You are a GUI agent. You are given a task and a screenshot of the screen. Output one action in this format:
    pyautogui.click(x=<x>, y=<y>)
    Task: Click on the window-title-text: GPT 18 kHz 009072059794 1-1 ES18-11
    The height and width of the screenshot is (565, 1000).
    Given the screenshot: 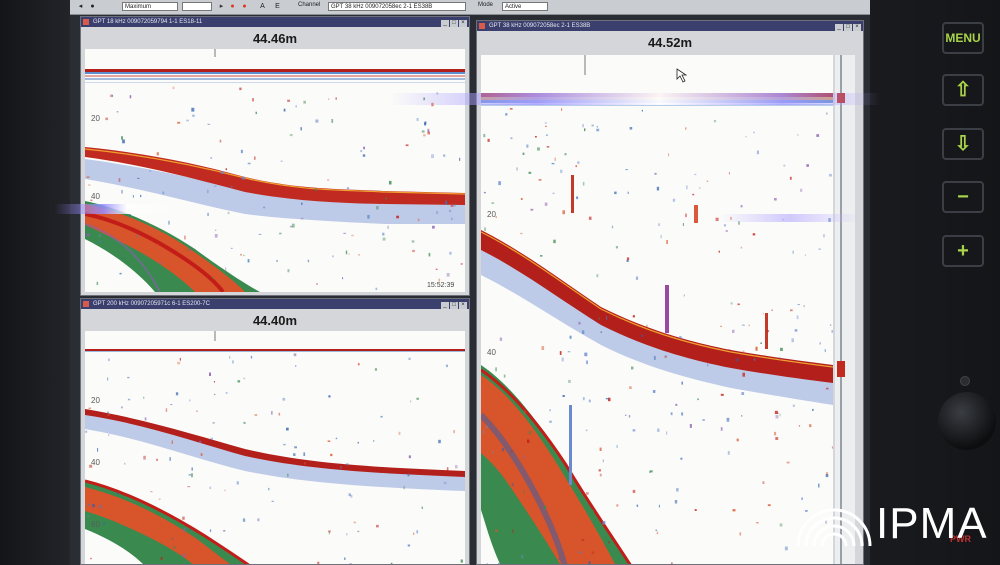 What is the action you would take?
    pyautogui.click(x=148, y=22)
    